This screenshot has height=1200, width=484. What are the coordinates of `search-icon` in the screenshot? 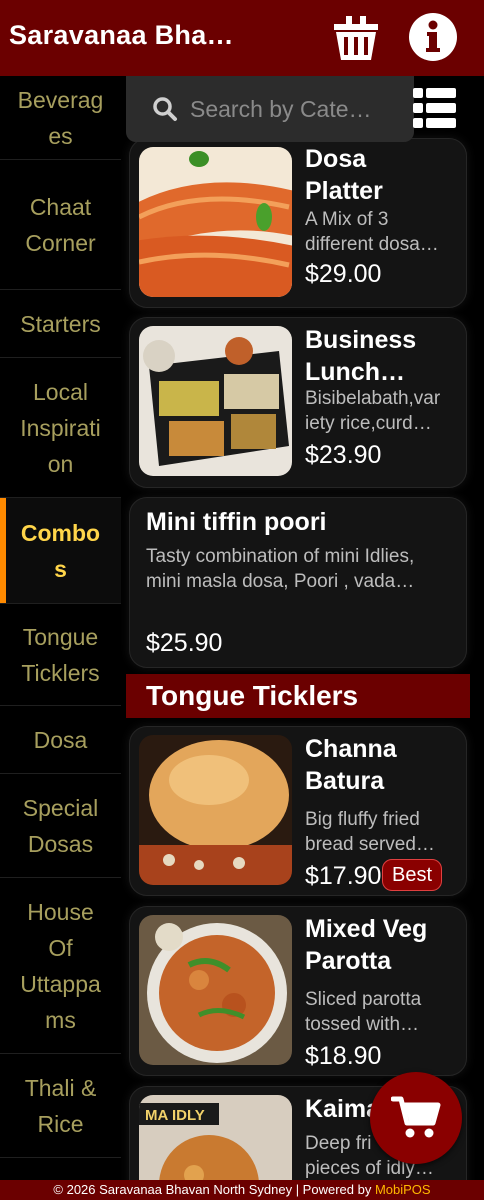 It's located at (165, 109).